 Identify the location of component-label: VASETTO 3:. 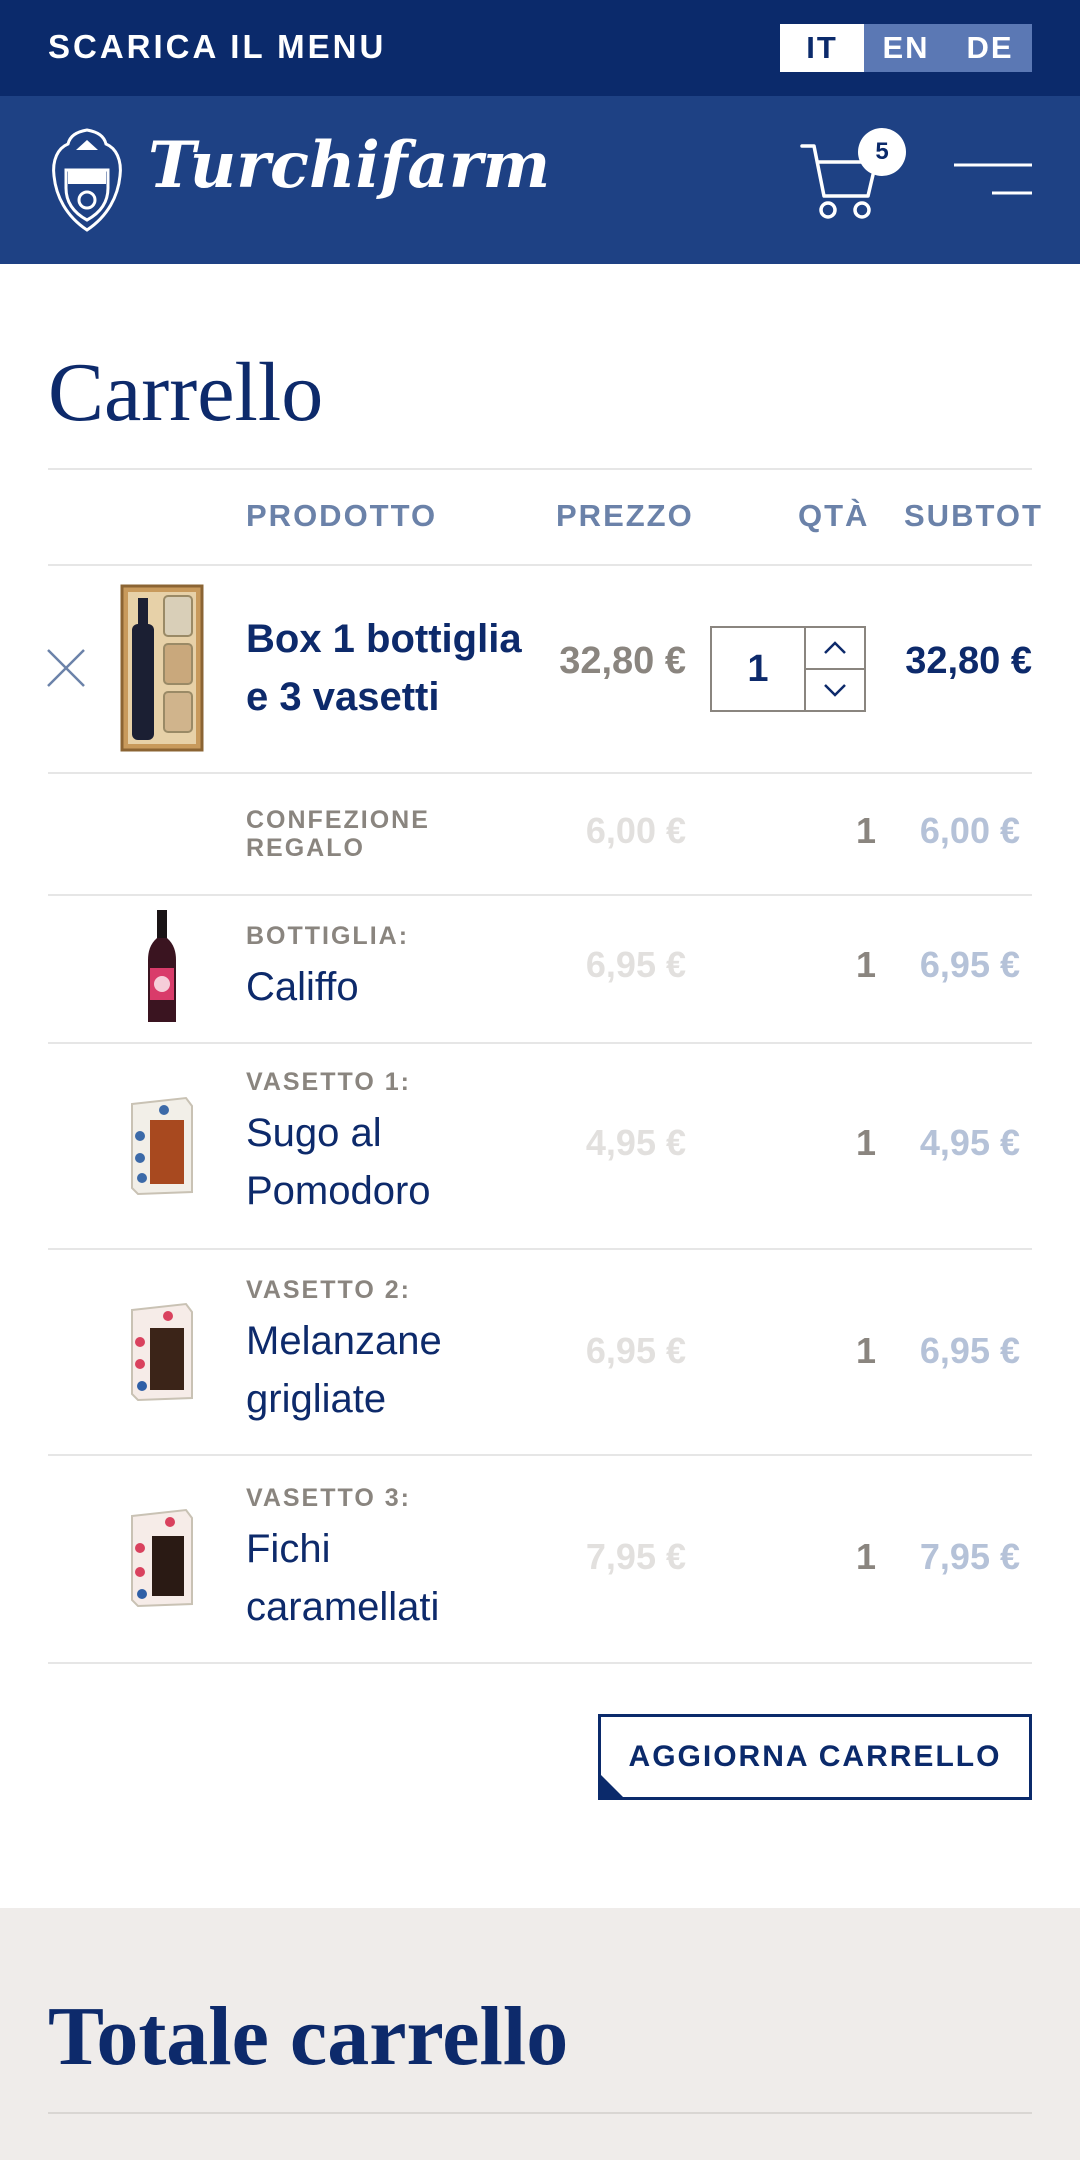
(328, 1498).